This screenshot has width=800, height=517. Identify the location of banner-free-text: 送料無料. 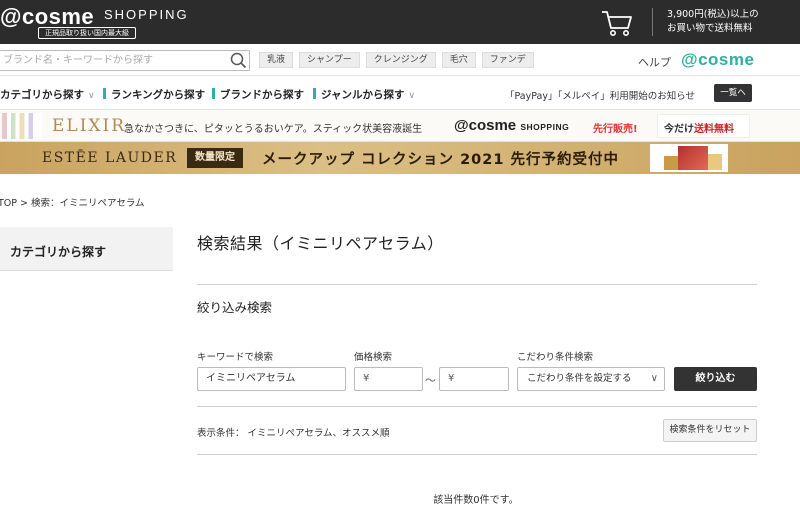
(714, 129).